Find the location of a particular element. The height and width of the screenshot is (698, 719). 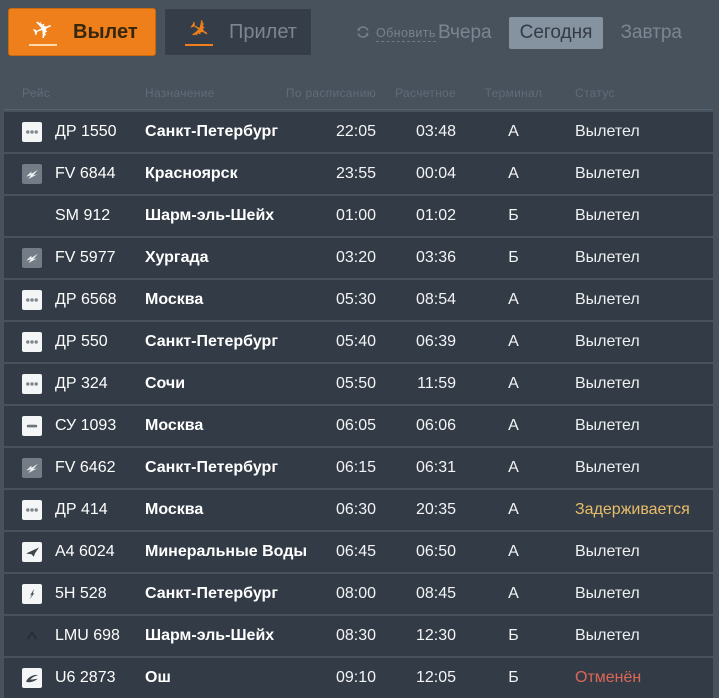

destination: Шарм-эль-Шейх is located at coordinates (210, 635).